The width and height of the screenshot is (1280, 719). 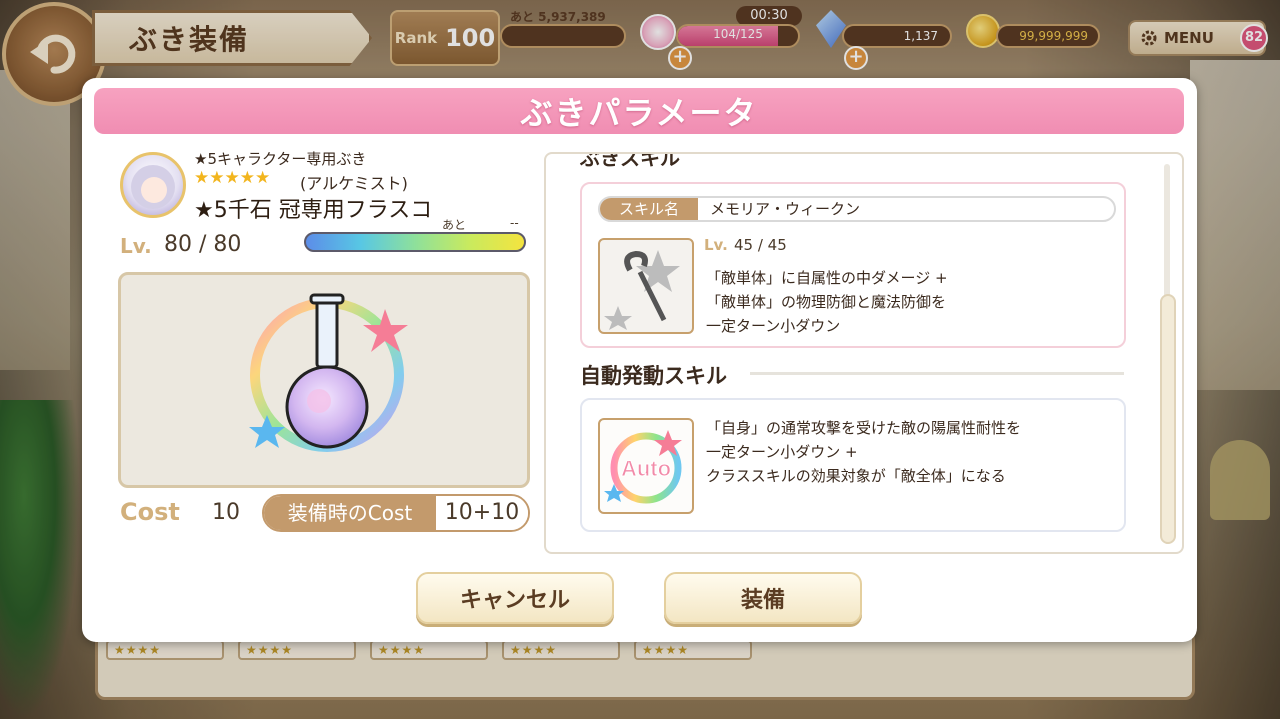 I want to click on cancel-button: キャンセル, so click(x=515, y=598).